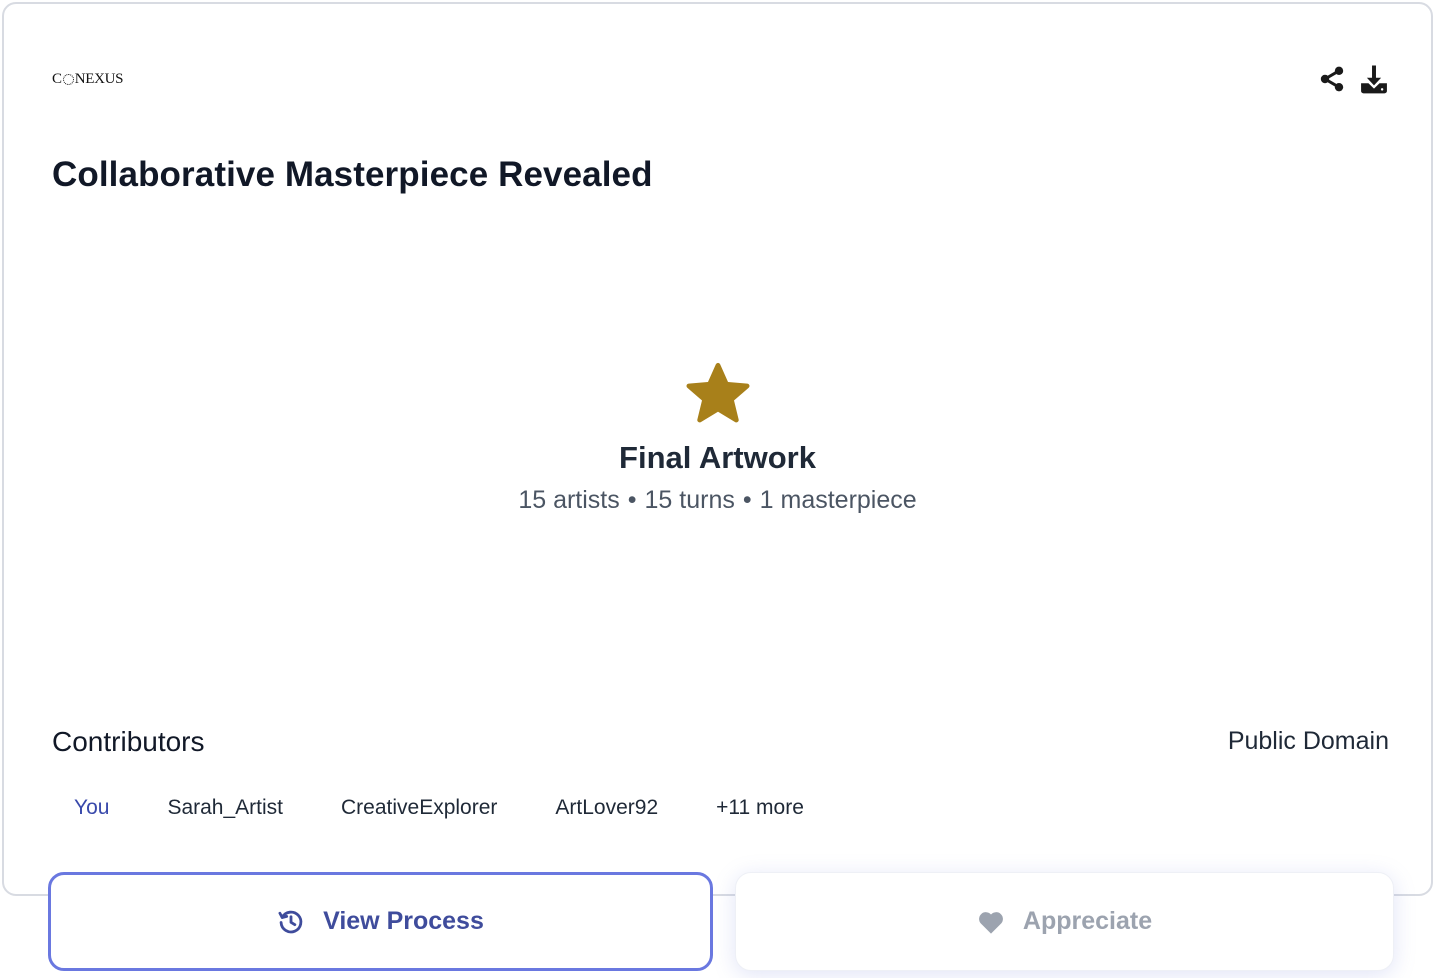  I want to click on turns-count: 15 turns, so click(689, 500).